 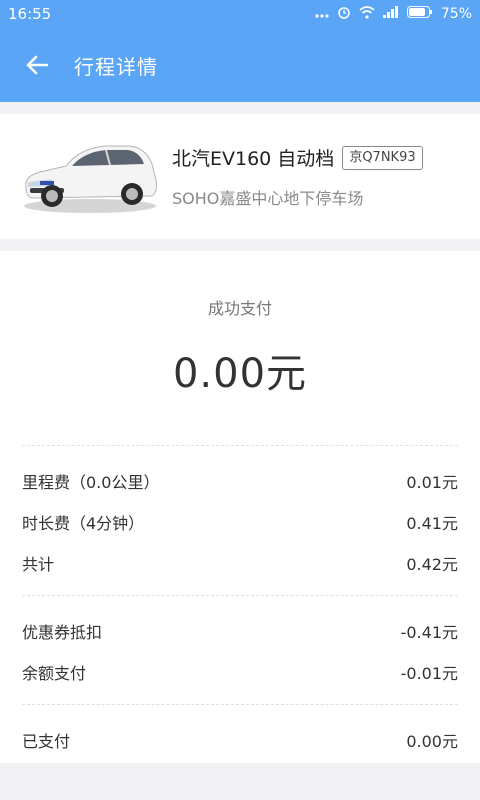 I want to click on battery-level: 75%, so click(x=456, y=14).